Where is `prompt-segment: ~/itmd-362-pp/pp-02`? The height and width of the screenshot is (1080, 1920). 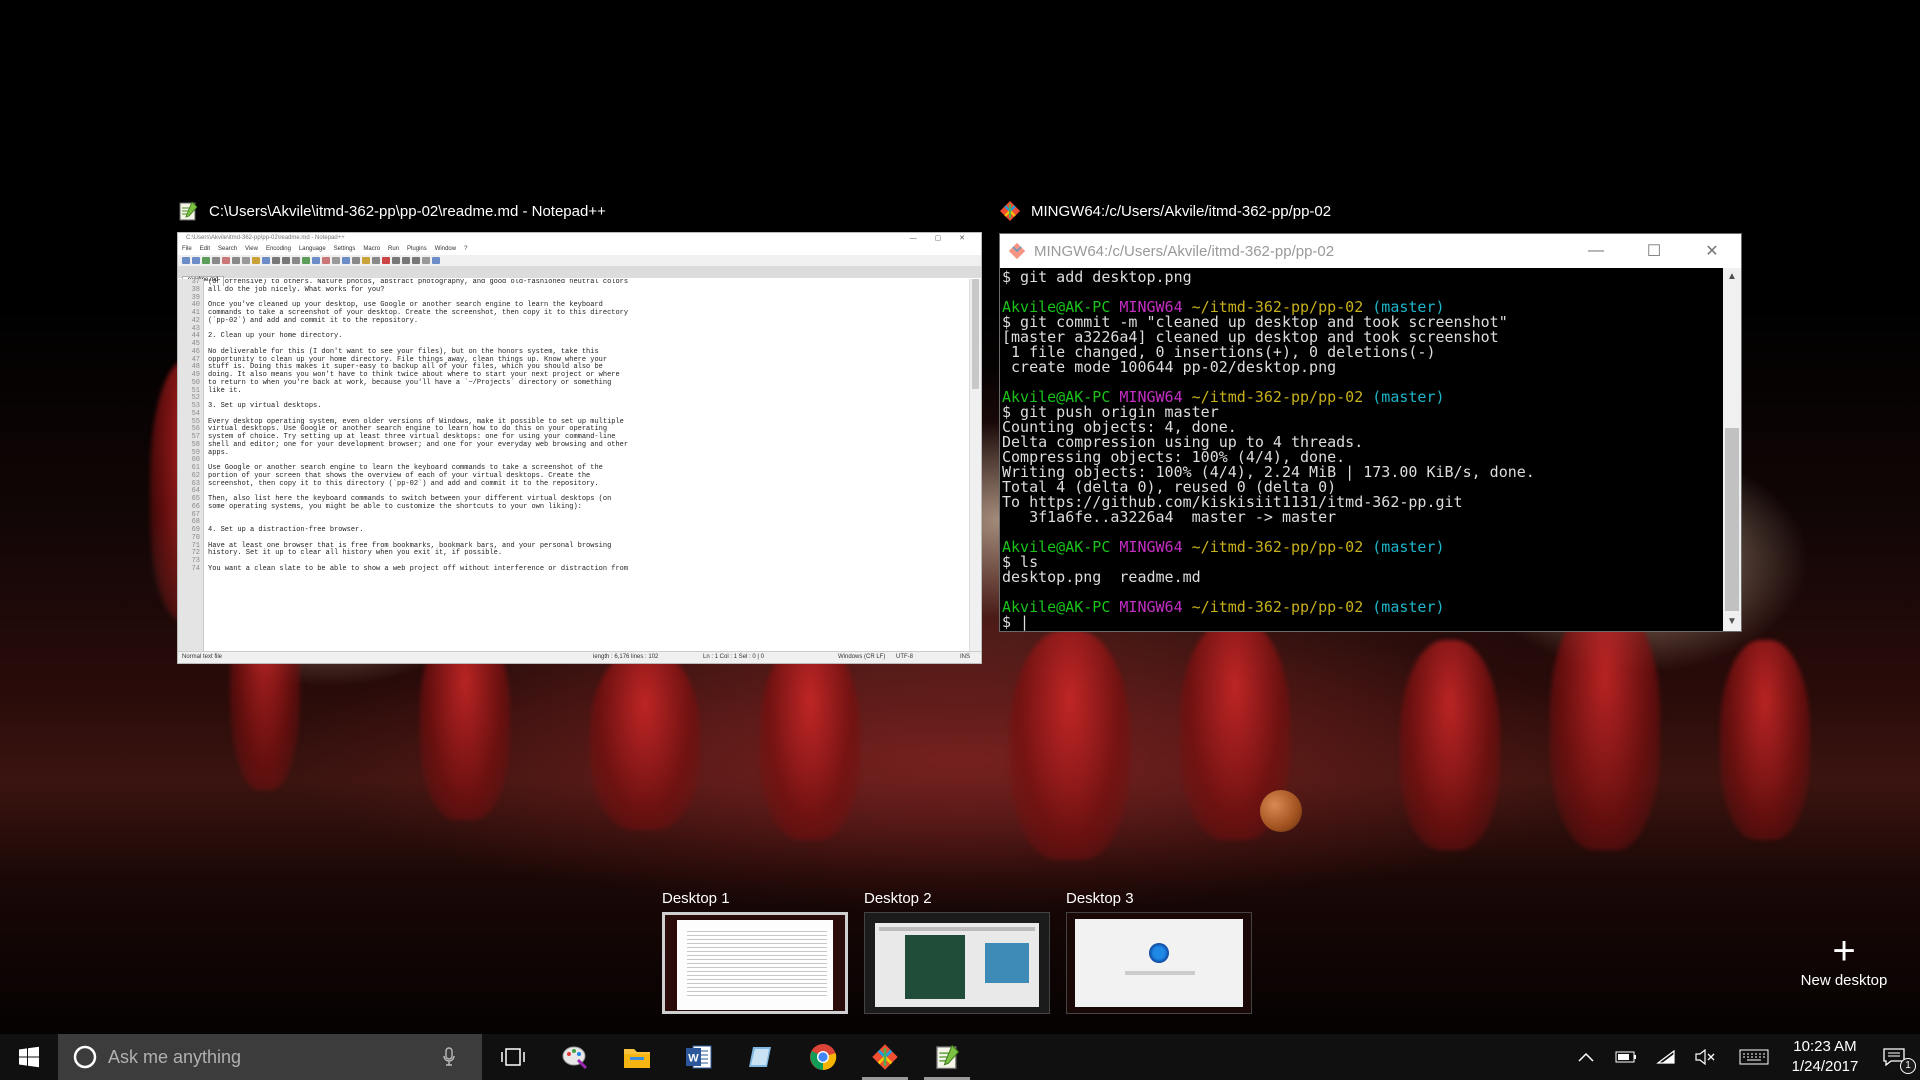
prompt-segment: ~/itmd-362-pp/pp-02 is located at coordinates (1282, 607).